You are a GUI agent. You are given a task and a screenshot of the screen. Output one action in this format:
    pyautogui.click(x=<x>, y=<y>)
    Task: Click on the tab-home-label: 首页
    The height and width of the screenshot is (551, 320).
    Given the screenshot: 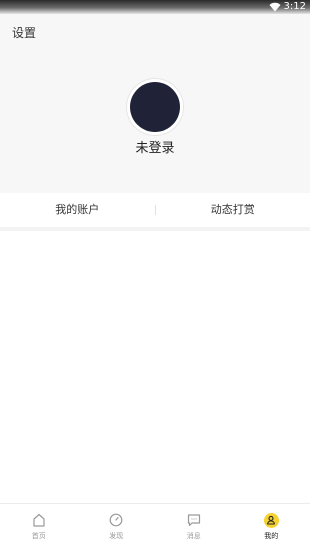 What is the action you would take?
    pyautogui.click(x=38, y=536)
    